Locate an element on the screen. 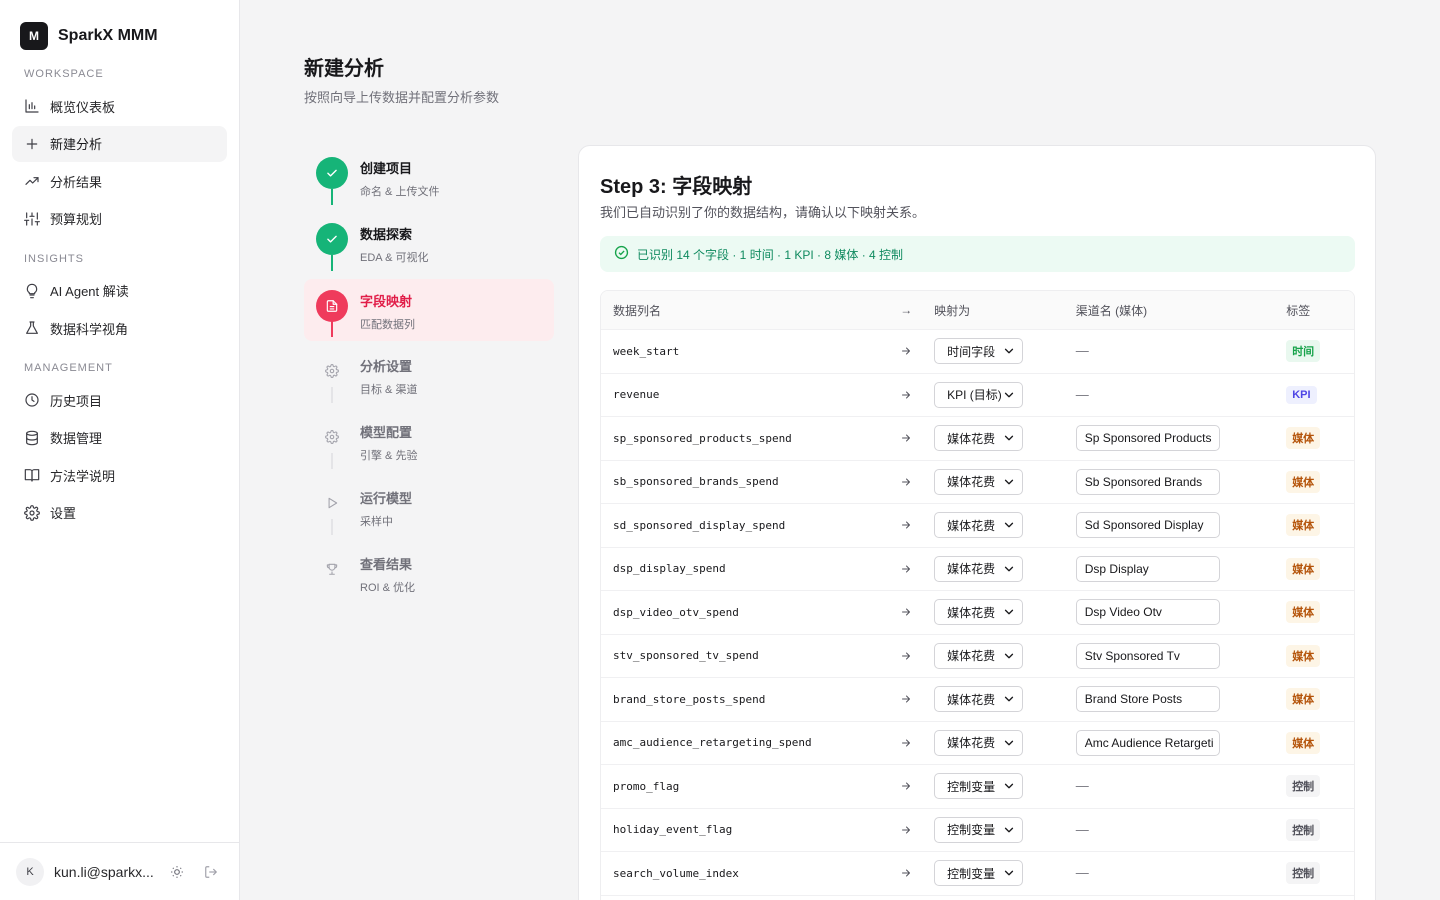 The width and height of the screenshot is (1440, 900). sidebar-item-1-management: 数据管理 is located at coordinates (119, 438).